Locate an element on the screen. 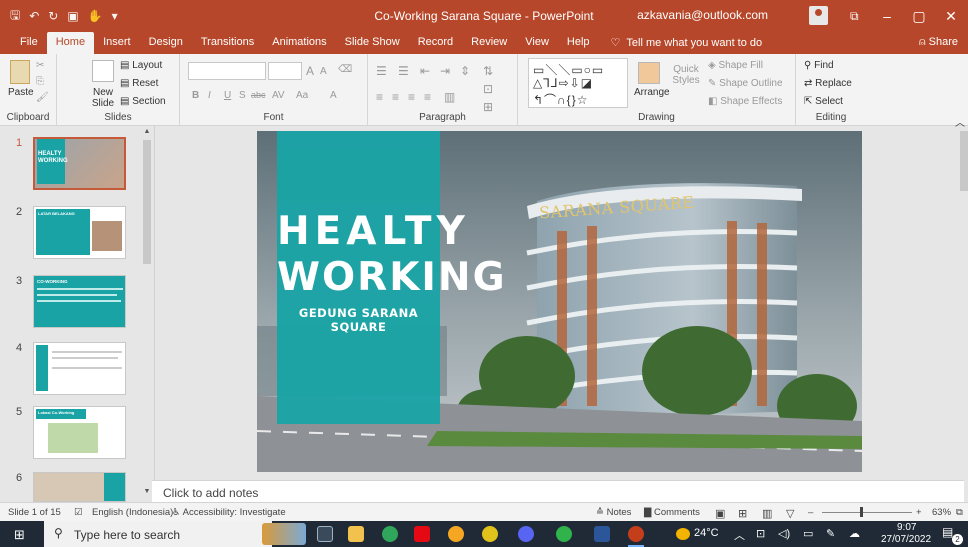 The image size is (968, 547). slide-thumbnail-1: HEALTY WORKING is located at coordinates (79, 163).